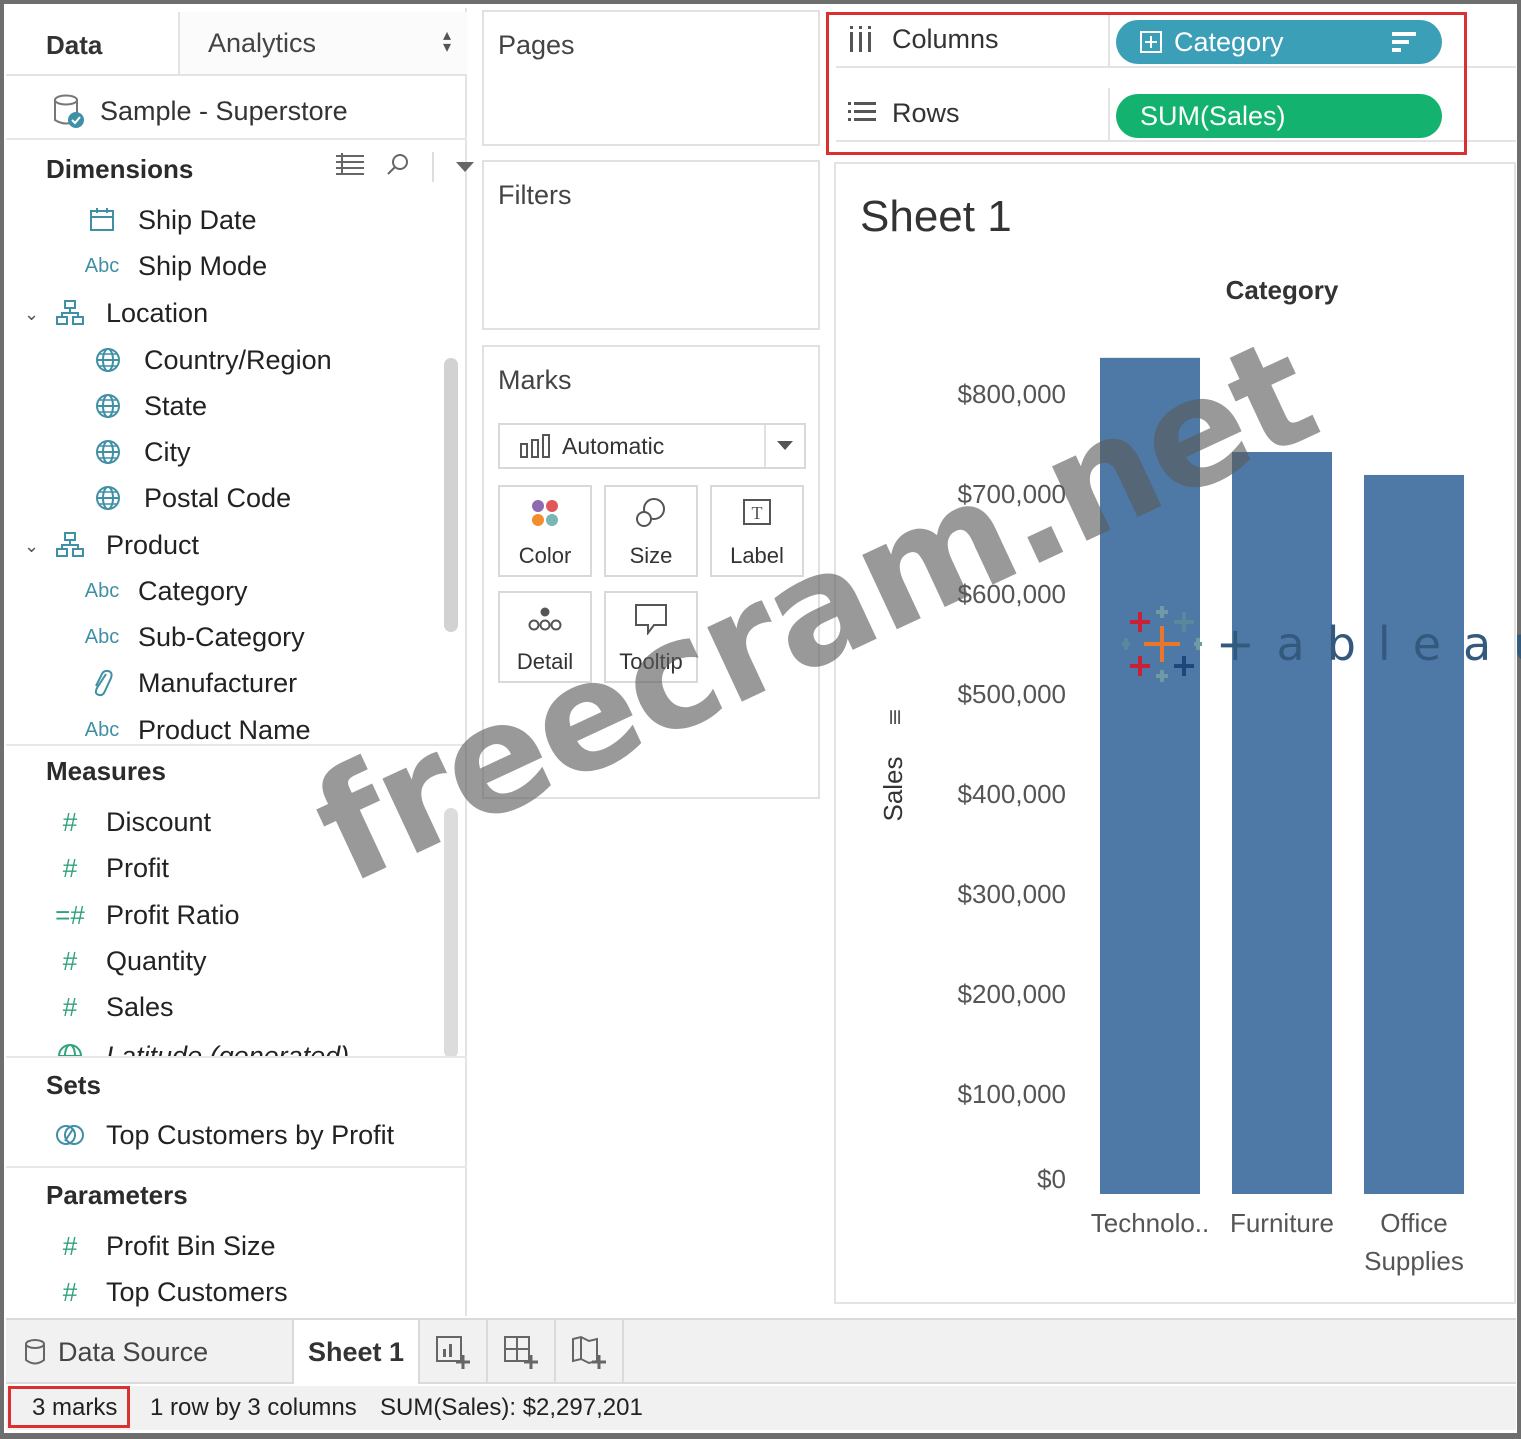  What do you see at coordinates (1012, 894) in the screenshot?
I see `y-tick-label: $300,000` at bounding box center [1012, 894].